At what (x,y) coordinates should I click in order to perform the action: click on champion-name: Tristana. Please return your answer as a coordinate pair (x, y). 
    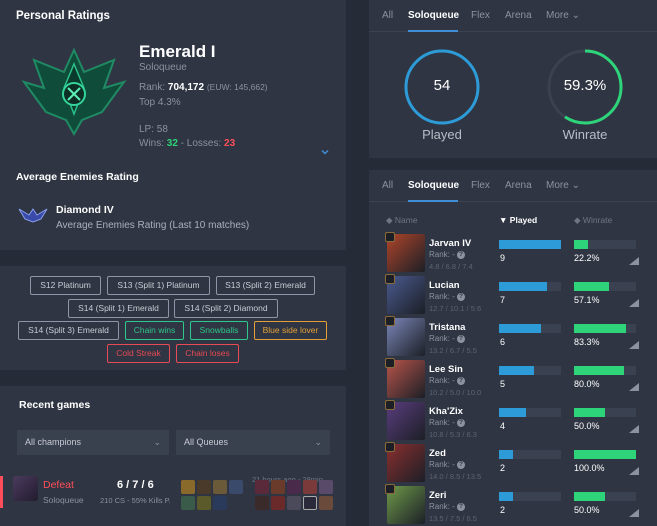
    Looking at the image, I should click on (447, 327).